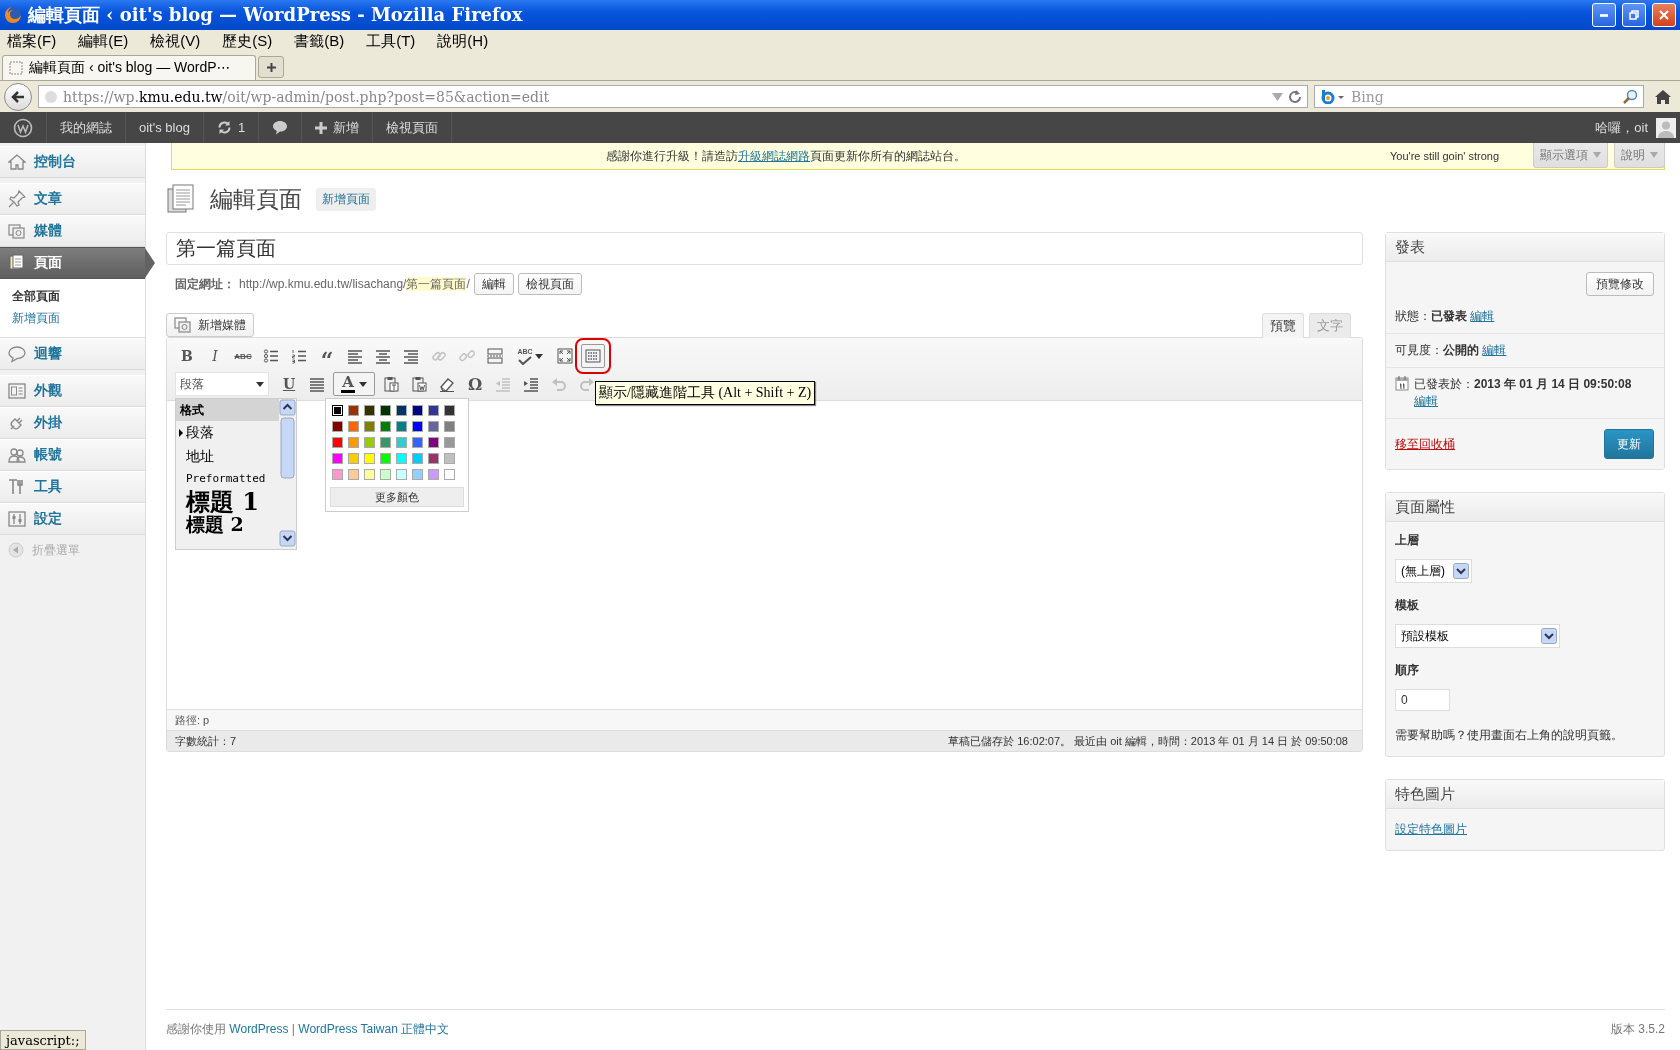 The height and width of the screenshot is (1050, 1680). I want to click on sidebar-item: 帳號, so click(72, 455).